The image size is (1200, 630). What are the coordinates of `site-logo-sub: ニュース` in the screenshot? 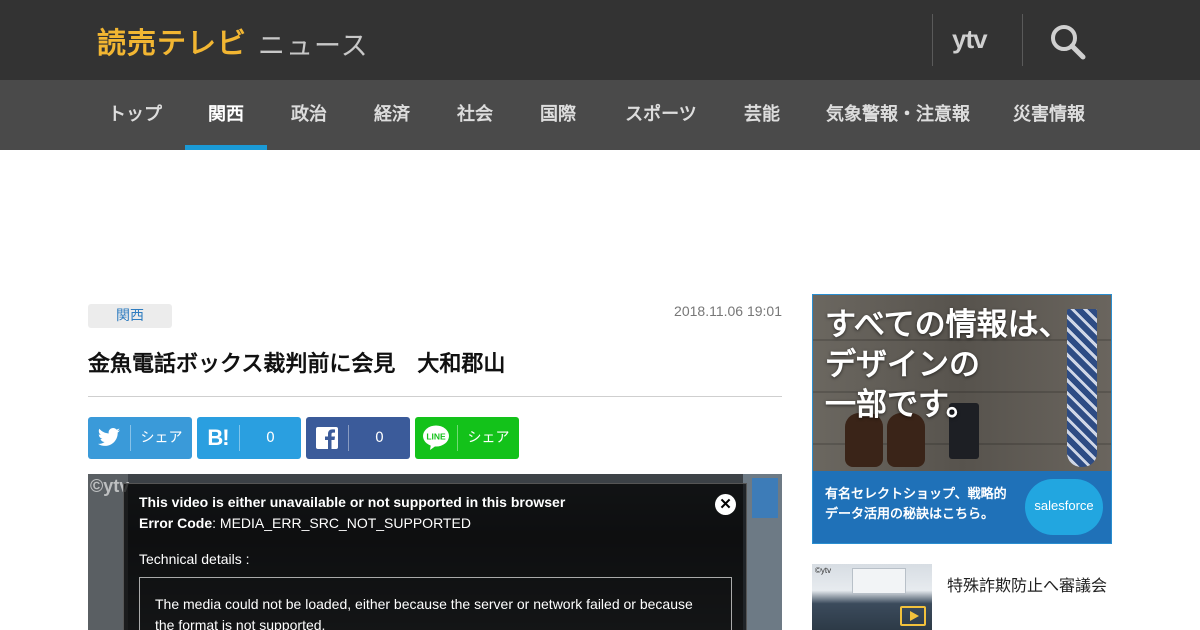 It's located at (313, 43).